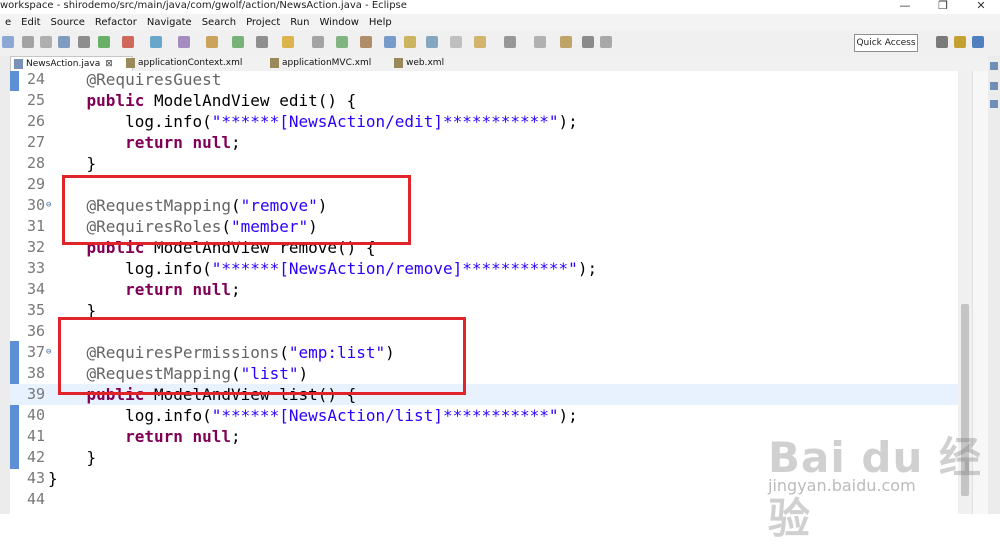  What do you see at coordinates (219, 22) in the screenshot?
I see `menu-item: Search` at bounding box center [219, 22].